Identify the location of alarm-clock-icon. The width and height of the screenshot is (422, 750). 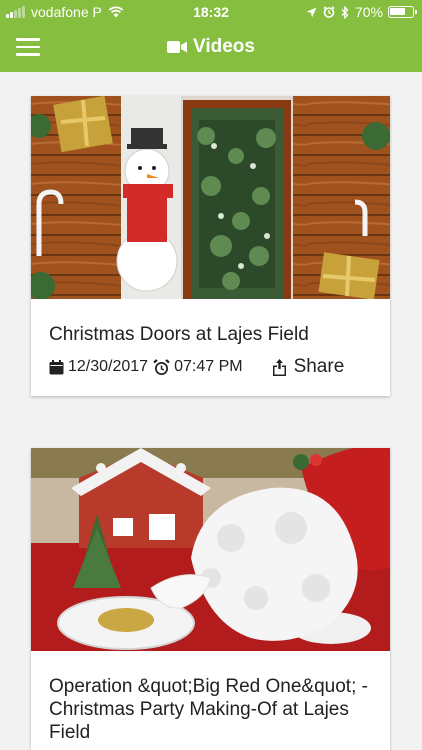
(161, 366).